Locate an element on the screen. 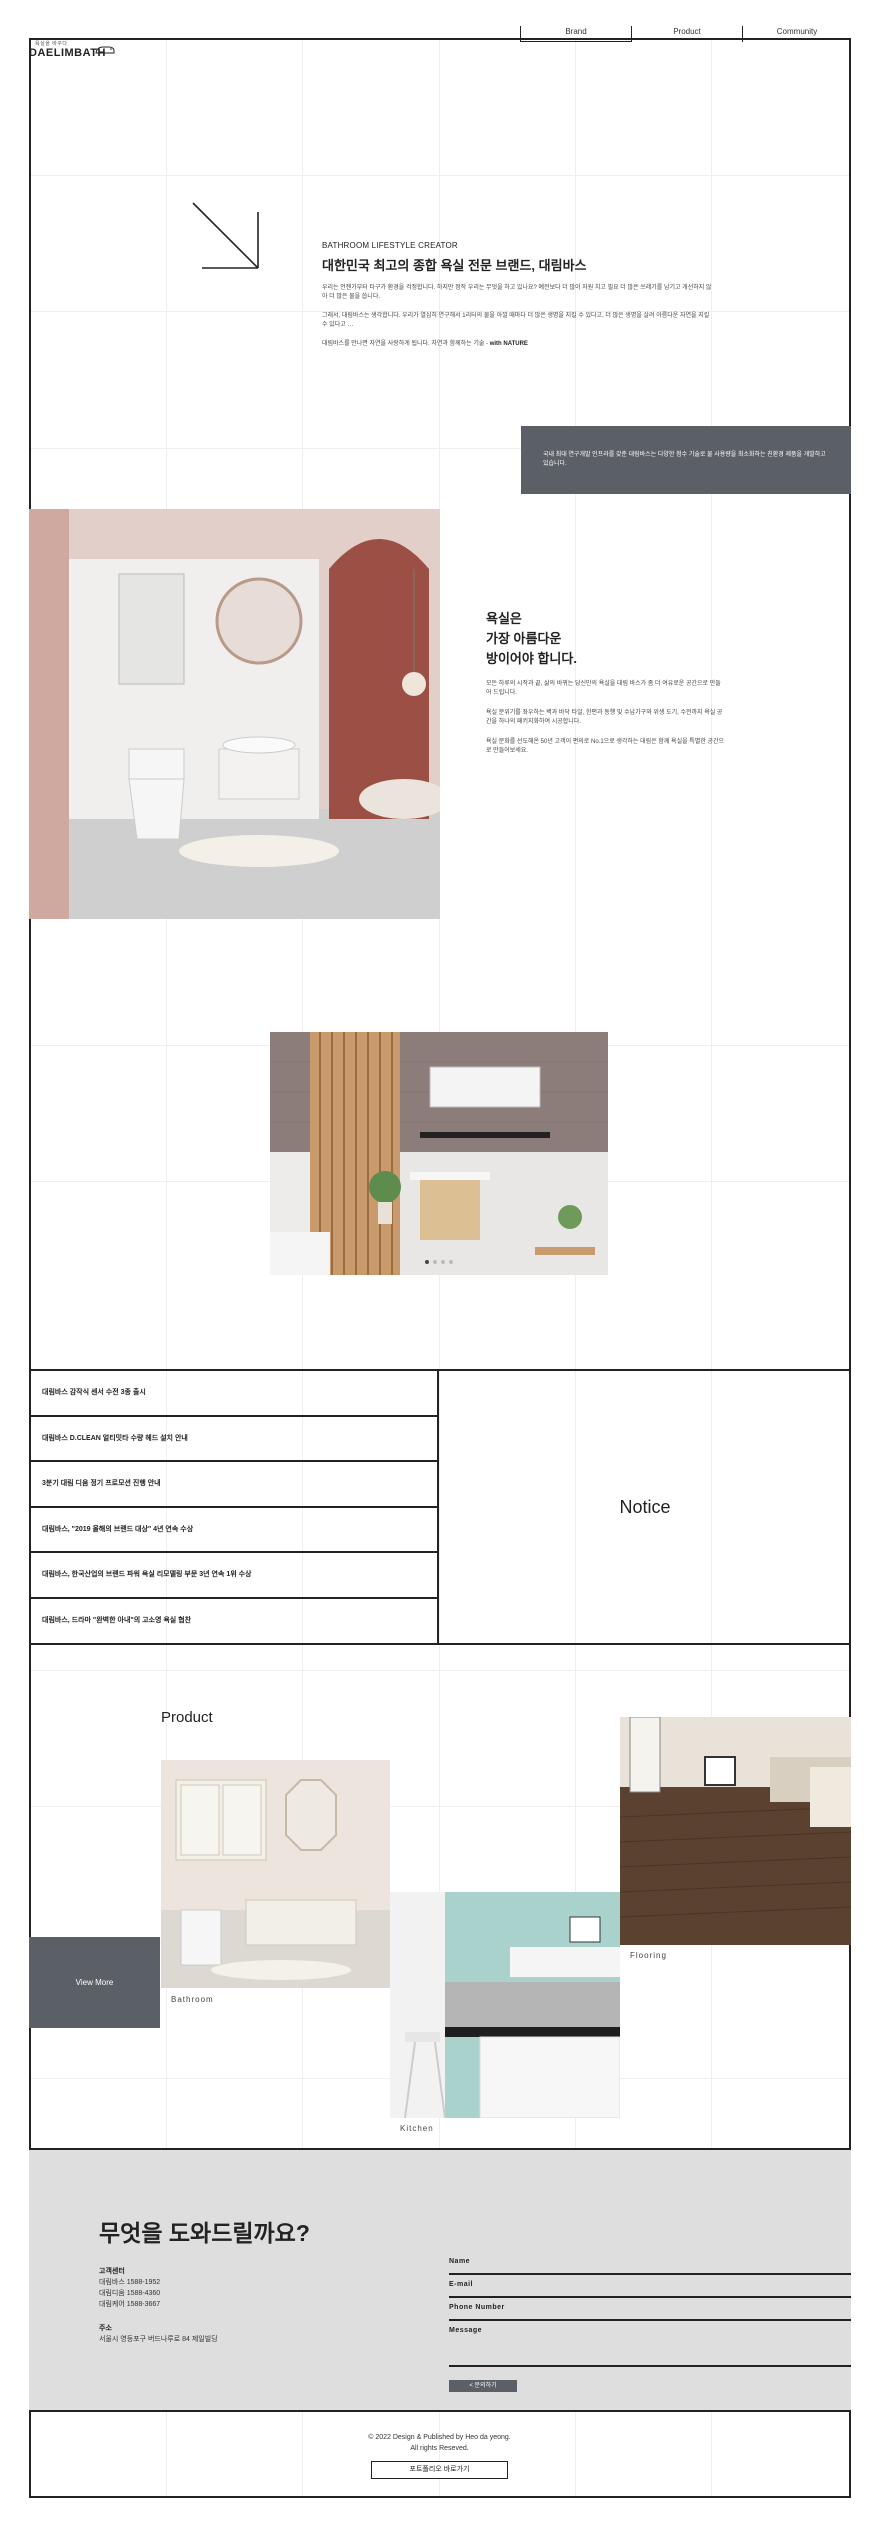 The image size is (879, 2522). notice-item: 3분기 대림 디움 정기 프로모션 진행 안내 is located at coordinates (233, 1485).